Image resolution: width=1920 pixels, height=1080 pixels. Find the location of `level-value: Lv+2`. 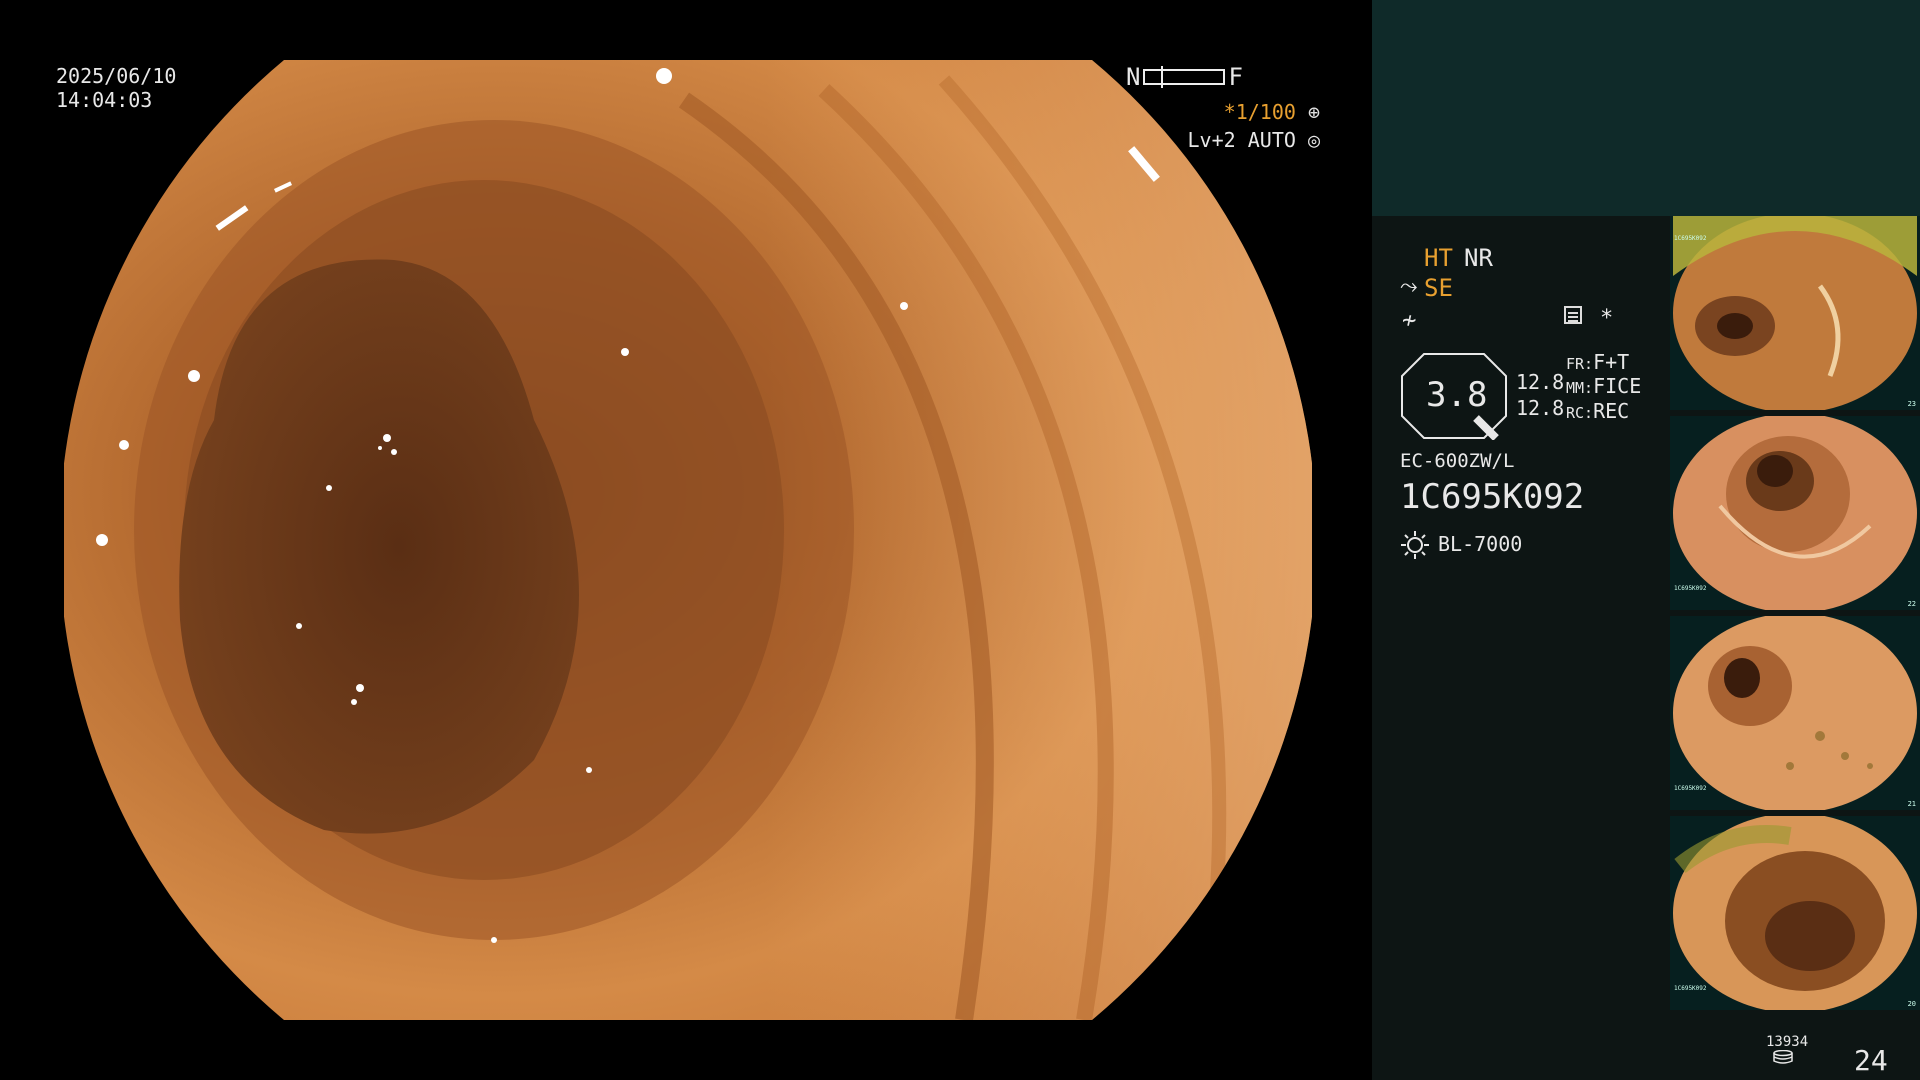

level-value: Lv+2 is located at coordinates (1211, 140).